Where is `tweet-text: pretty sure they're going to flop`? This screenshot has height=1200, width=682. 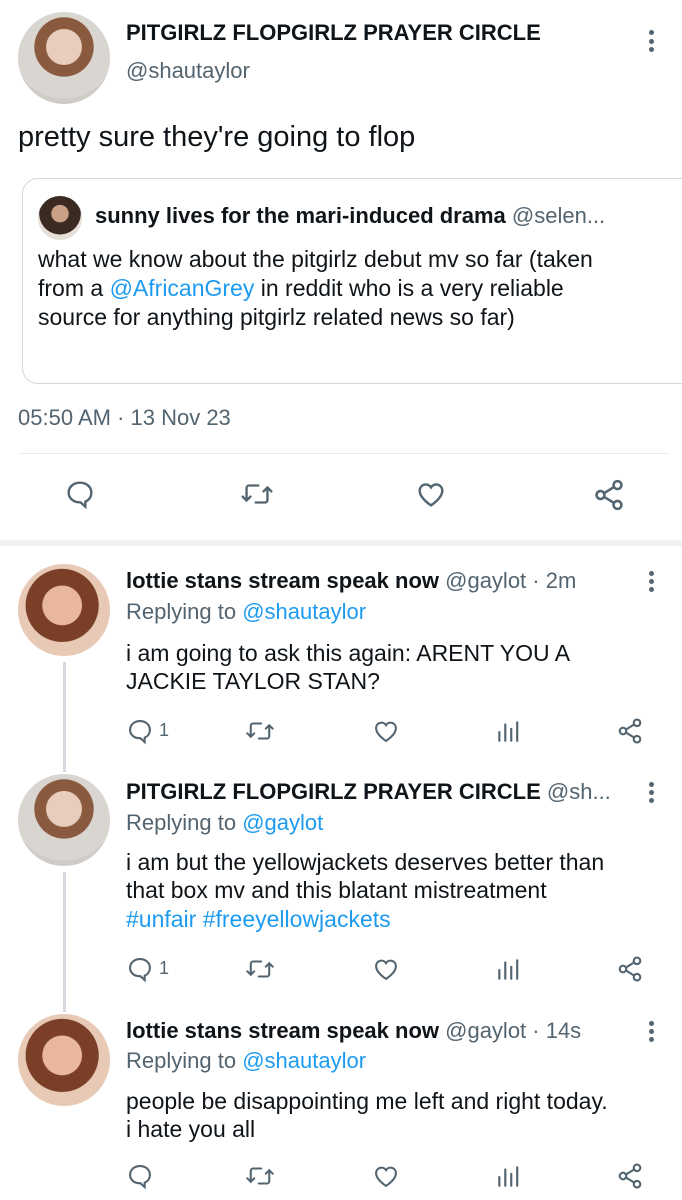 tweet-text: pretty sure they're going to flop is located at coordinates (217, 137).